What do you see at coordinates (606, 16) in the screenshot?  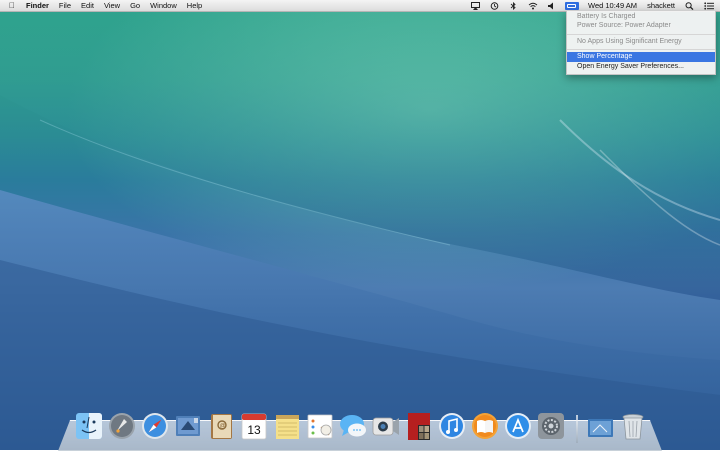 I see `battery-status: Battery Is Charged` at bounding box center [606, 16].